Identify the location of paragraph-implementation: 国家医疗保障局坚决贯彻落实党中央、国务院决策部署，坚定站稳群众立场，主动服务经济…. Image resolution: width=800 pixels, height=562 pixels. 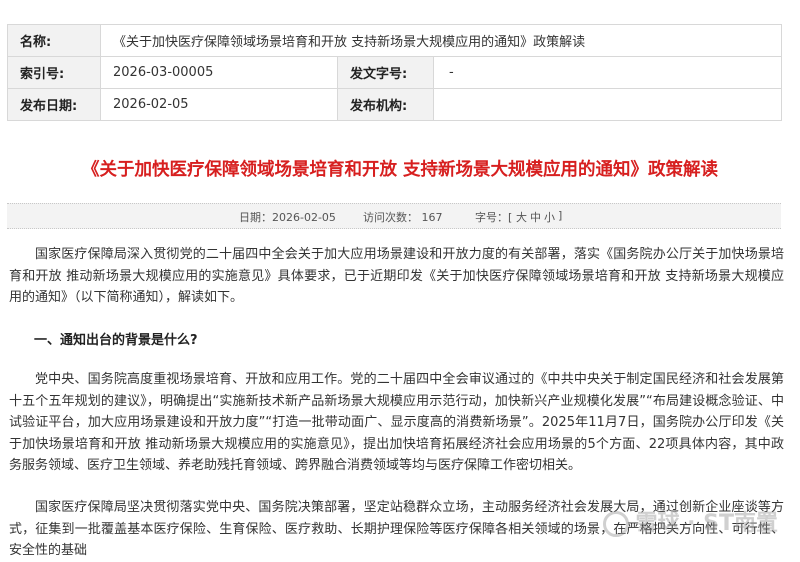
(396, 529).